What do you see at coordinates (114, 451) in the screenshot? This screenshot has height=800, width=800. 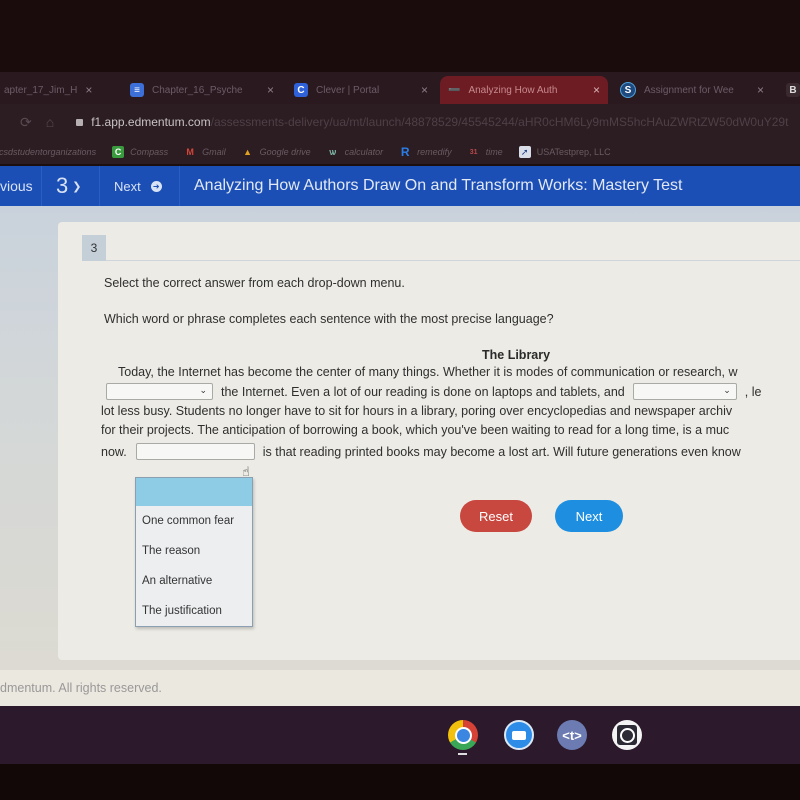 I see `passage-text: now.` at bounding box center [114, 451].